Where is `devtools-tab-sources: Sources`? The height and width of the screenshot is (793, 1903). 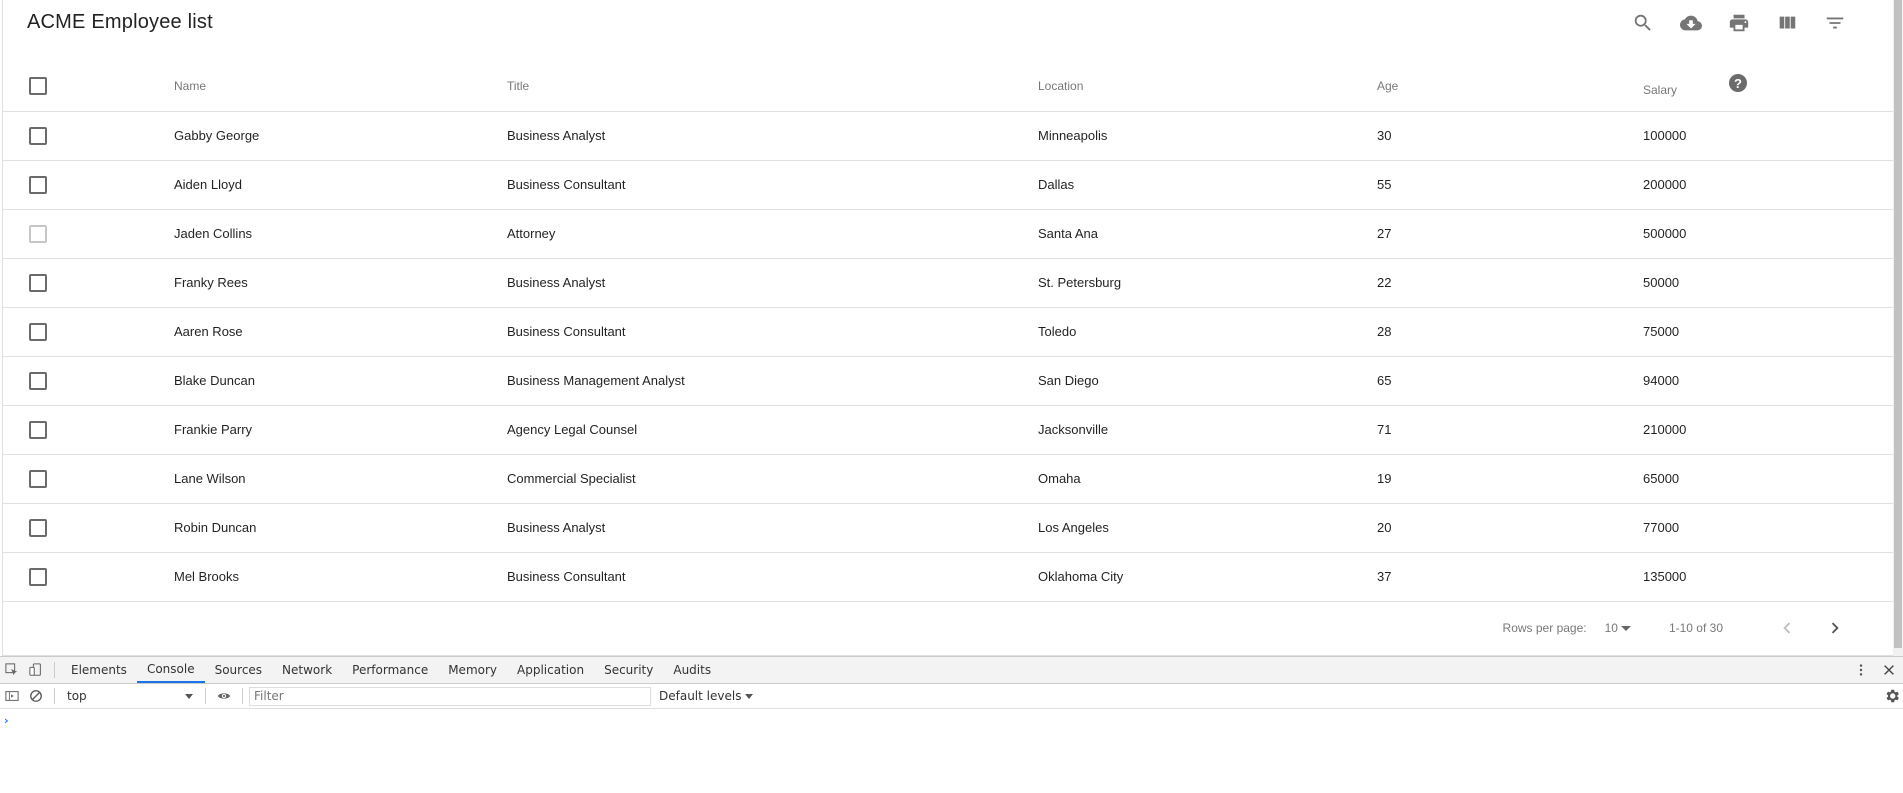 devtools-tab-sources: Sources is located at coordinates (238, 670).